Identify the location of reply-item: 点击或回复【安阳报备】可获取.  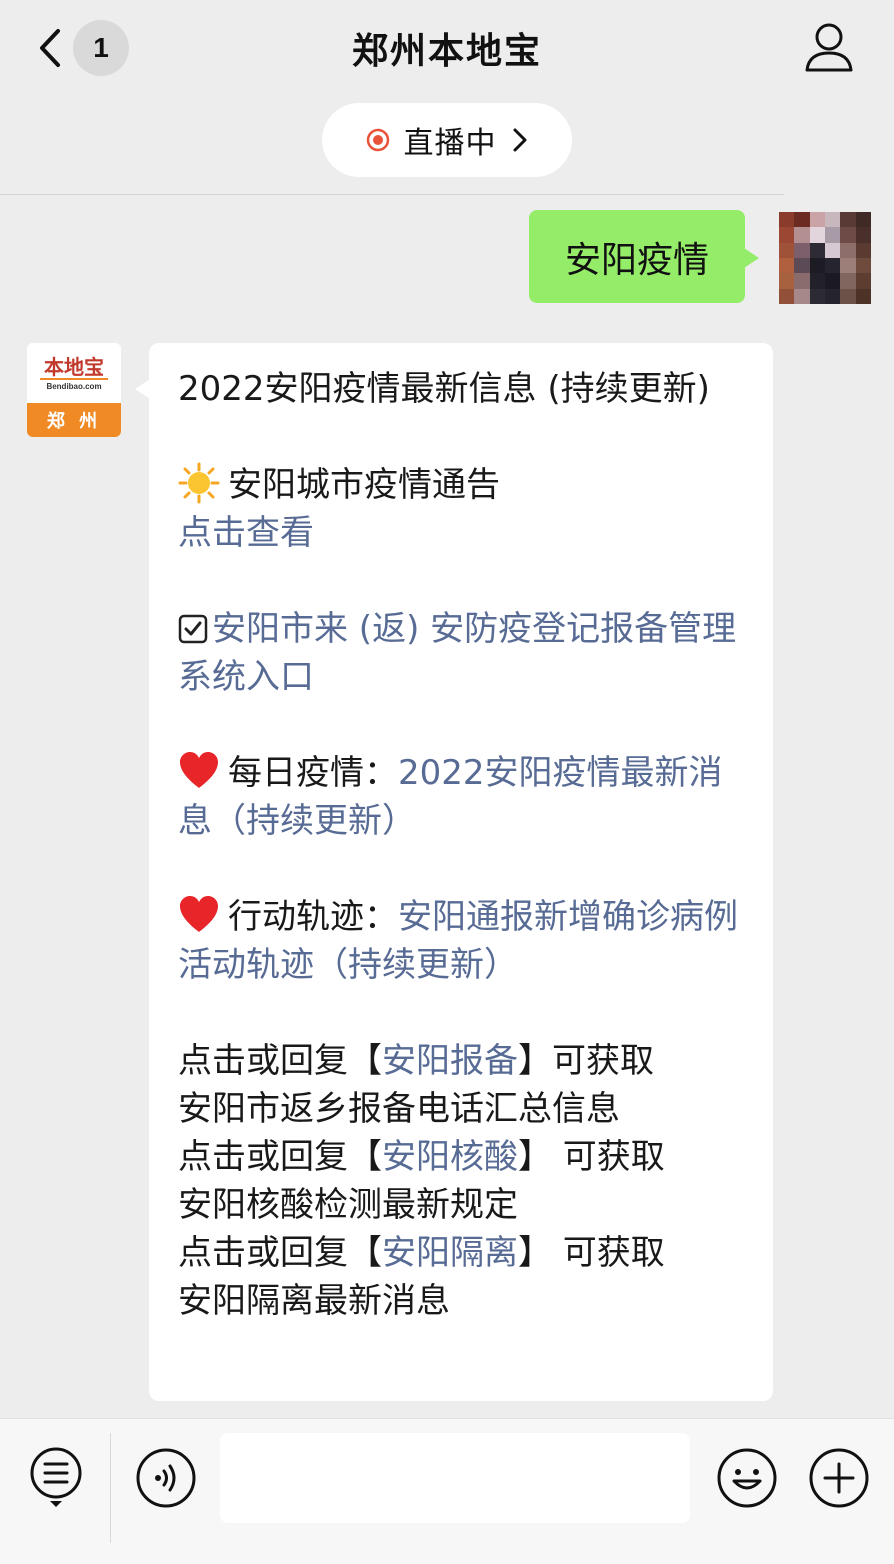
(462, 1061).